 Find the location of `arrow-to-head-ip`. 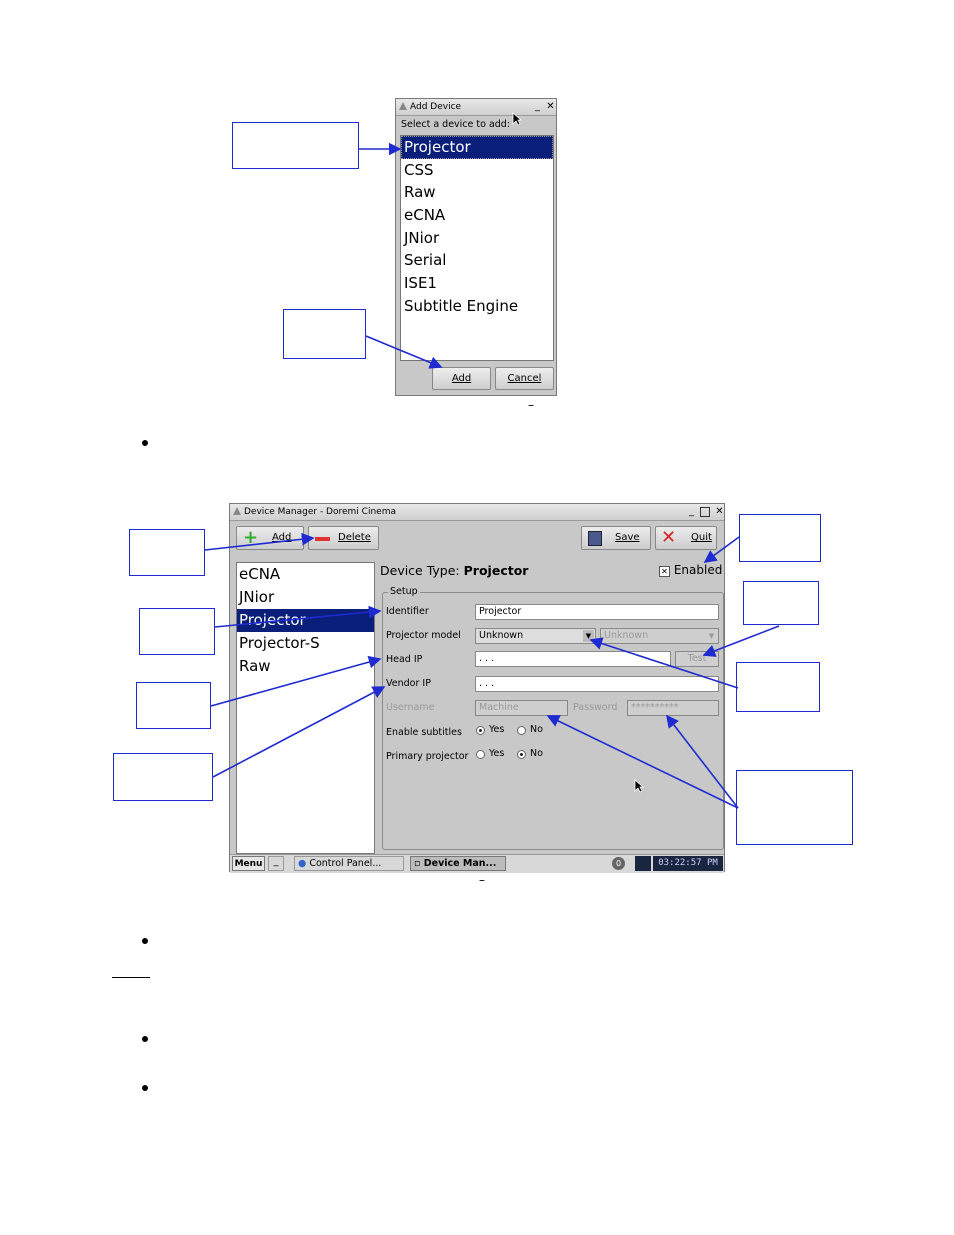

arrow-to-head-ip is located at coordinates (296, 681).